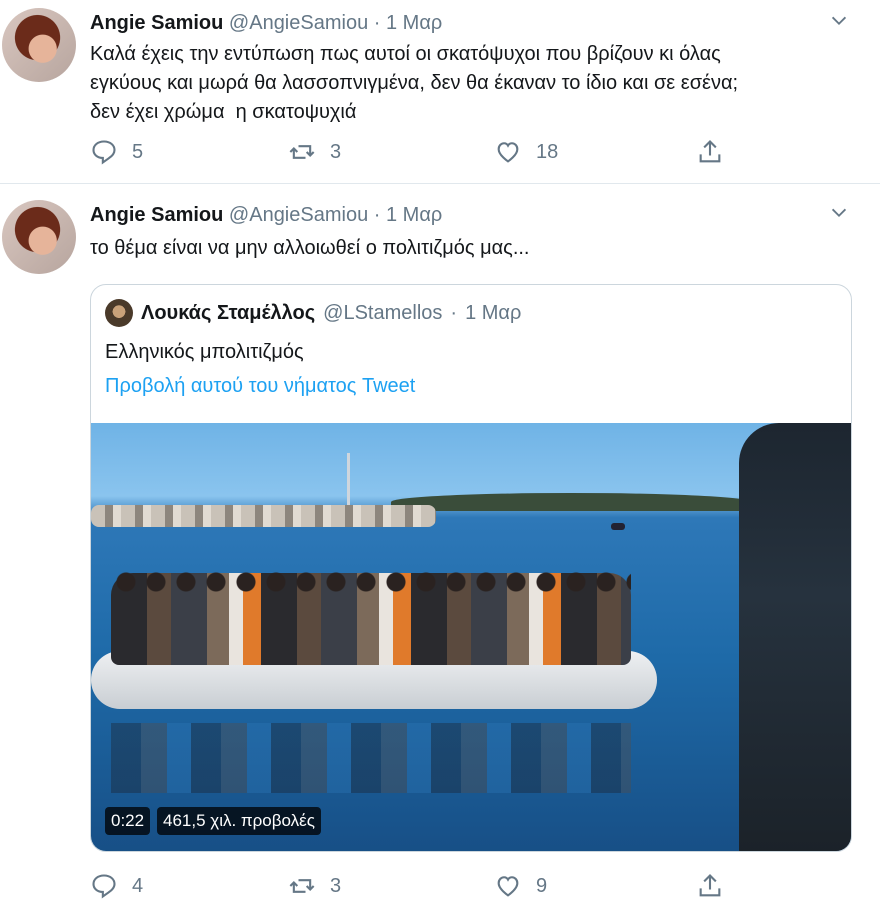  What do you see at coordinates (520, 886) in the screenshot?
I see `like-button: 9` at bounding box center [520, 886].